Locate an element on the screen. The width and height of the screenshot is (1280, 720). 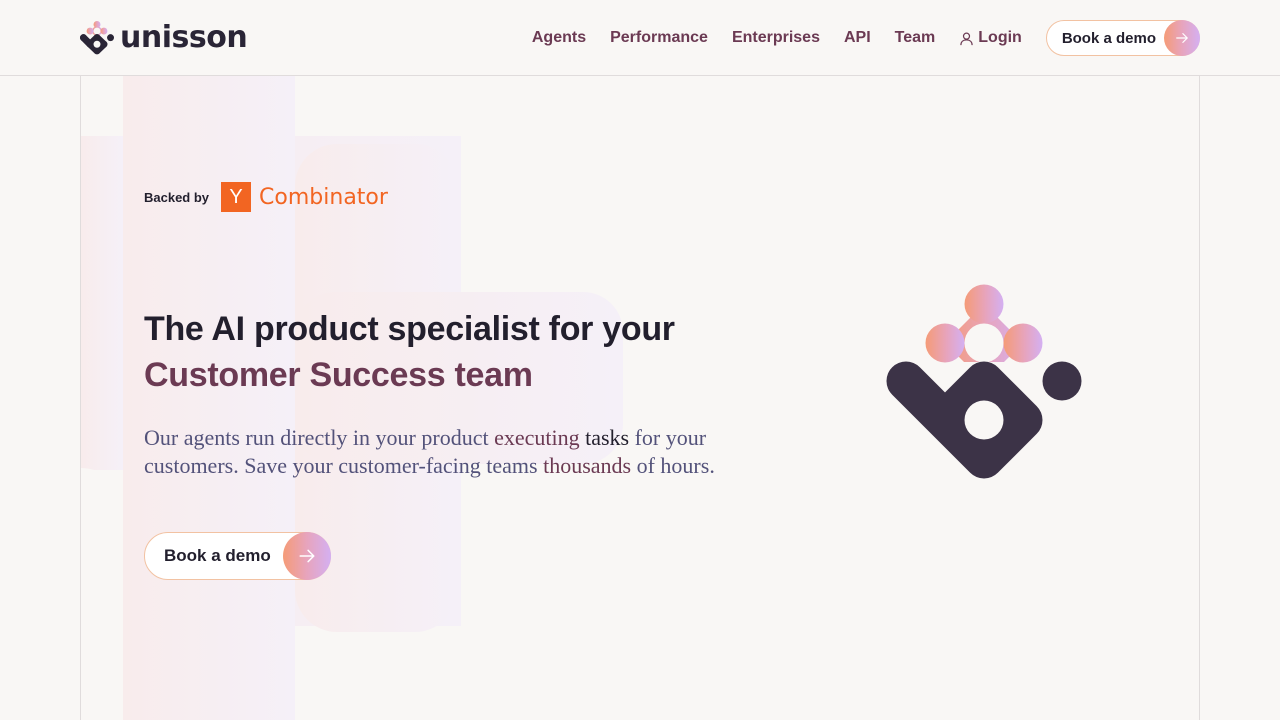
nav-link-api: API is located at coordinates (857, 38).